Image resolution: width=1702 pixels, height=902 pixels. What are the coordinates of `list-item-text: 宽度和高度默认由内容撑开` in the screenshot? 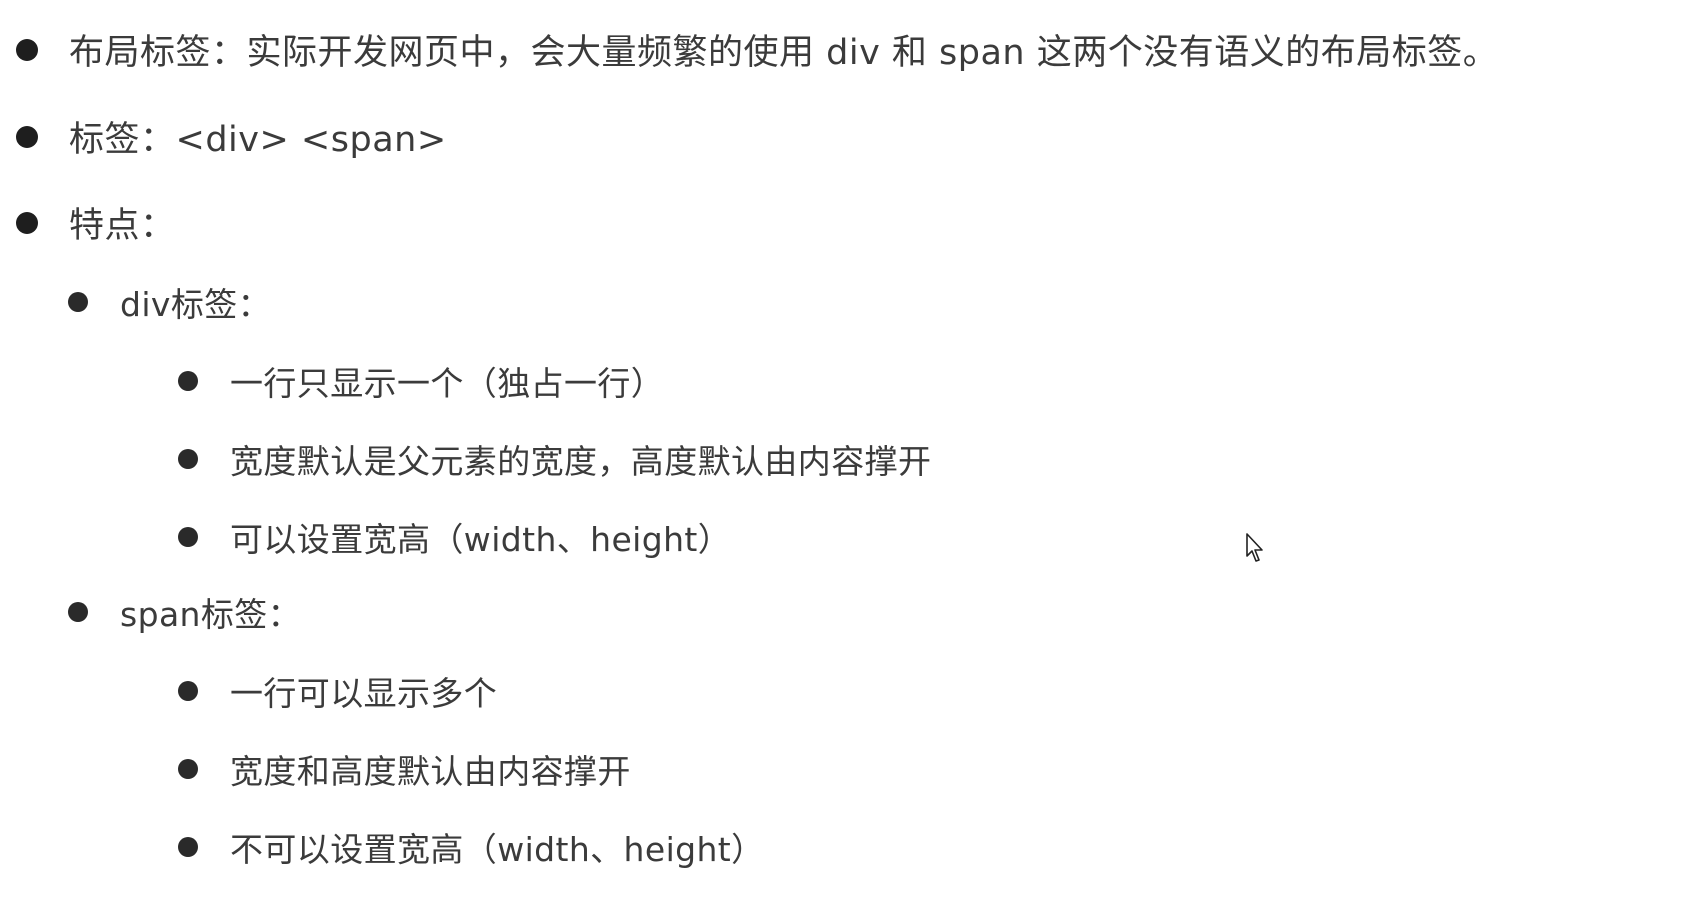 It's located at (430, 771).